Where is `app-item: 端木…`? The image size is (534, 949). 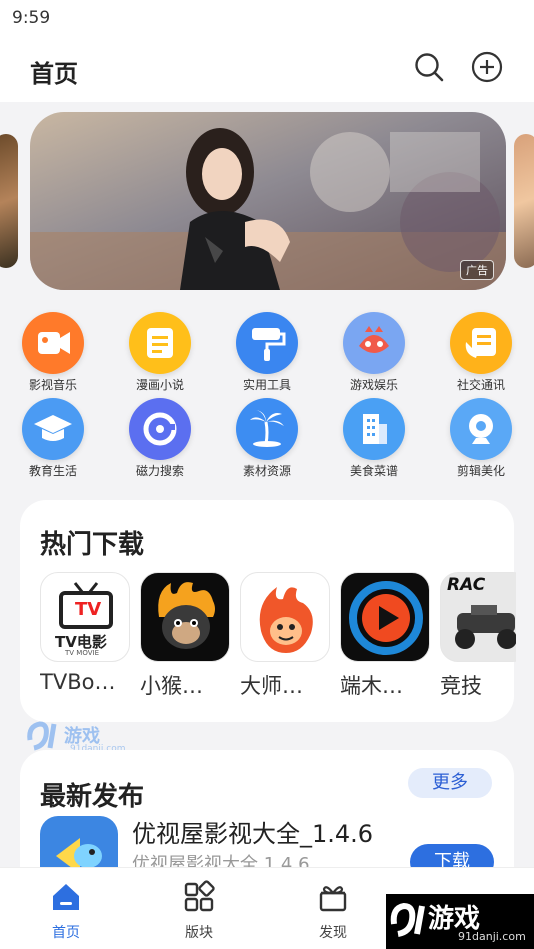
app-item: 端木… is located at coordinates (386, 636).